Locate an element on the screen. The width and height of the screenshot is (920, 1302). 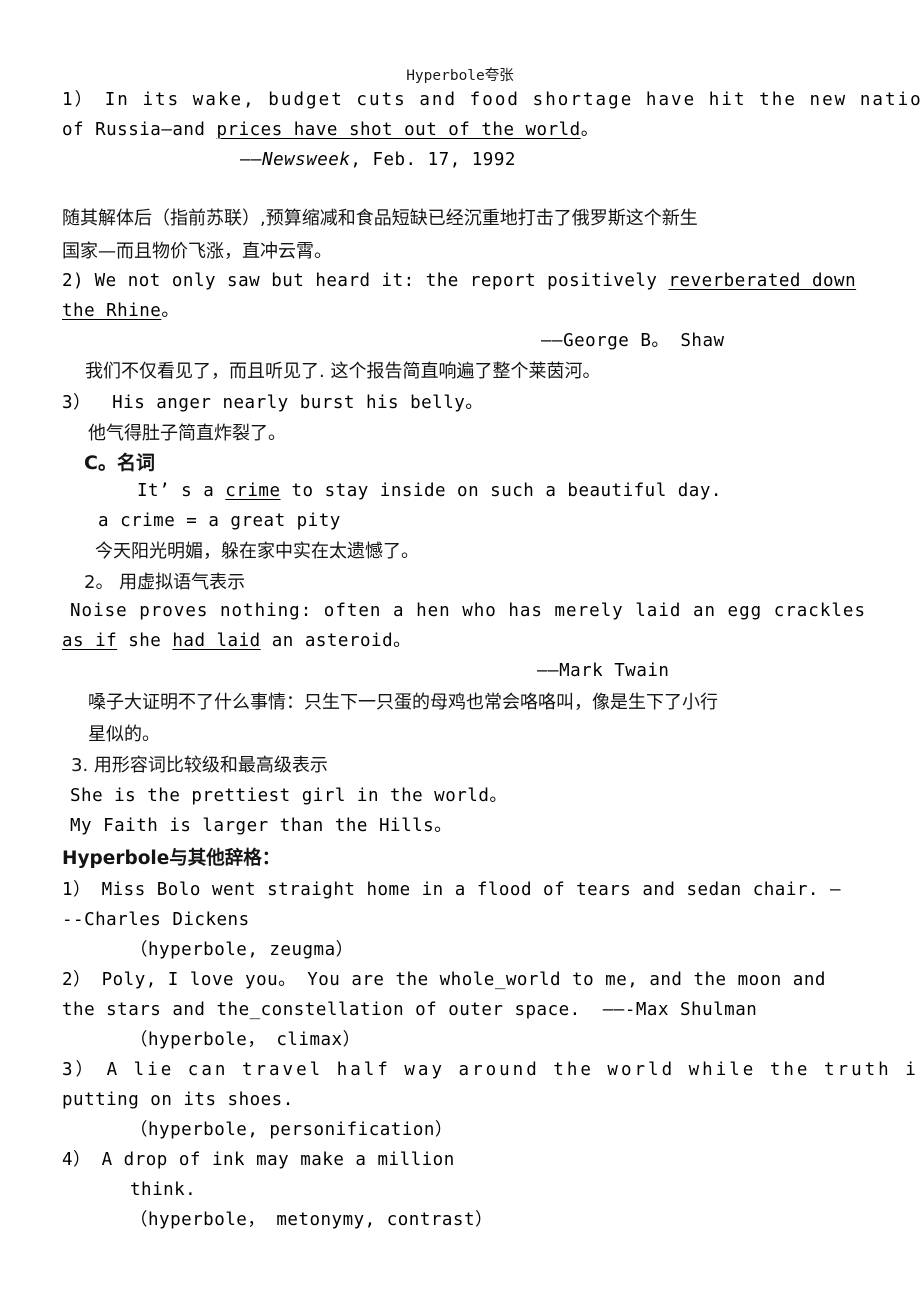
section-3-example-2: My Faith is larger than the Hills。 is located at coordinates (261, 826).